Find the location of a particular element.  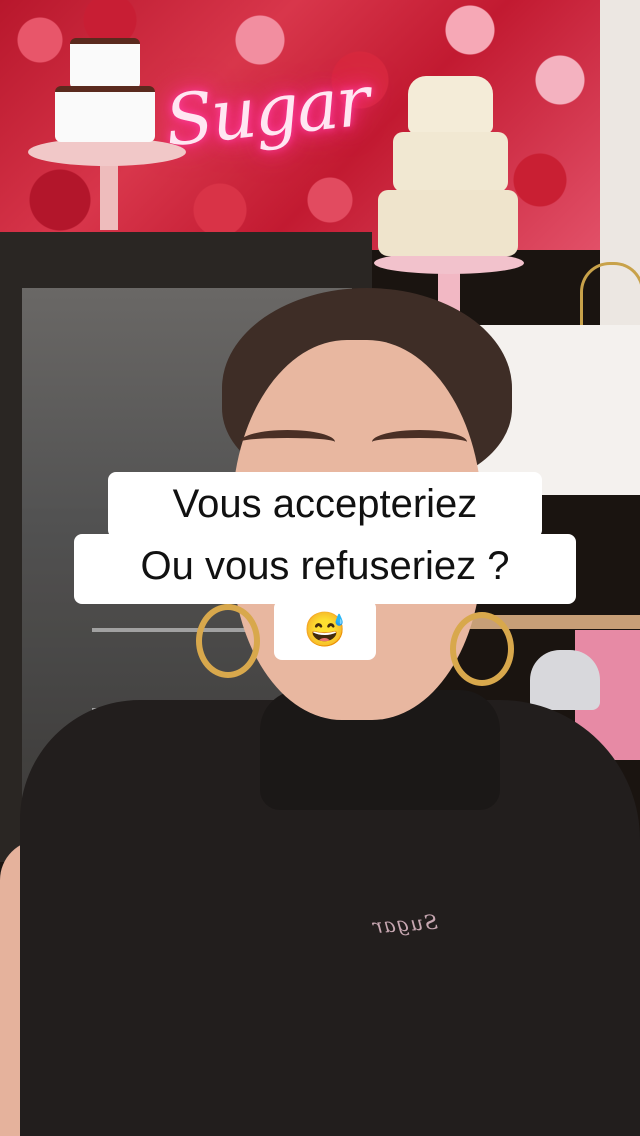

caption-line-2: Ou vous refuseriez ? is located at coordinates (325, 569).